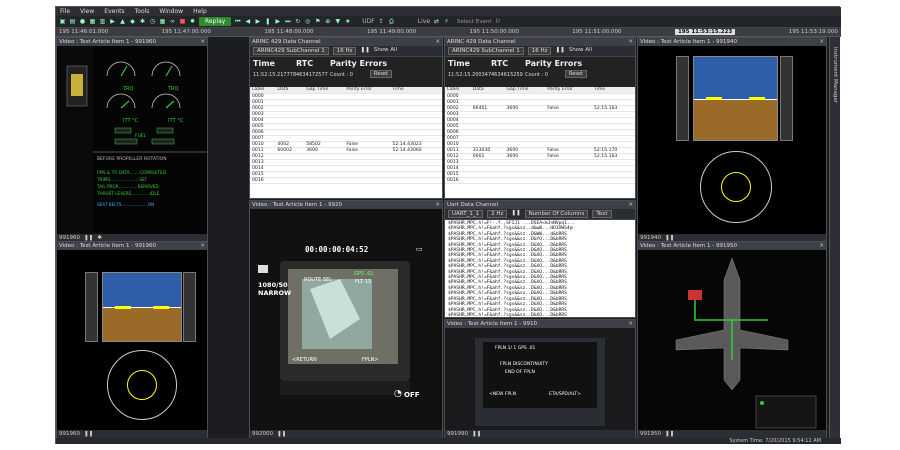 This screenshot has width=900, height=450. Describe the element at coordinates (688, 246) in the screenshot. I see `pane-title-text: Video : Test Article Item 1 - 991950` at that location.